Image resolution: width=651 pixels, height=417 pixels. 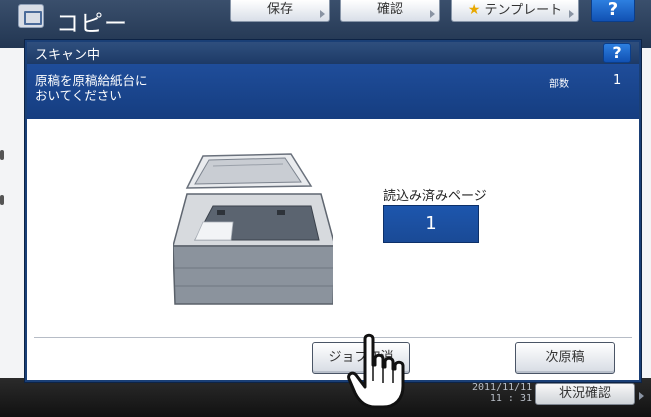 I want to click on help-button: ?, so click(x=613, y=11).